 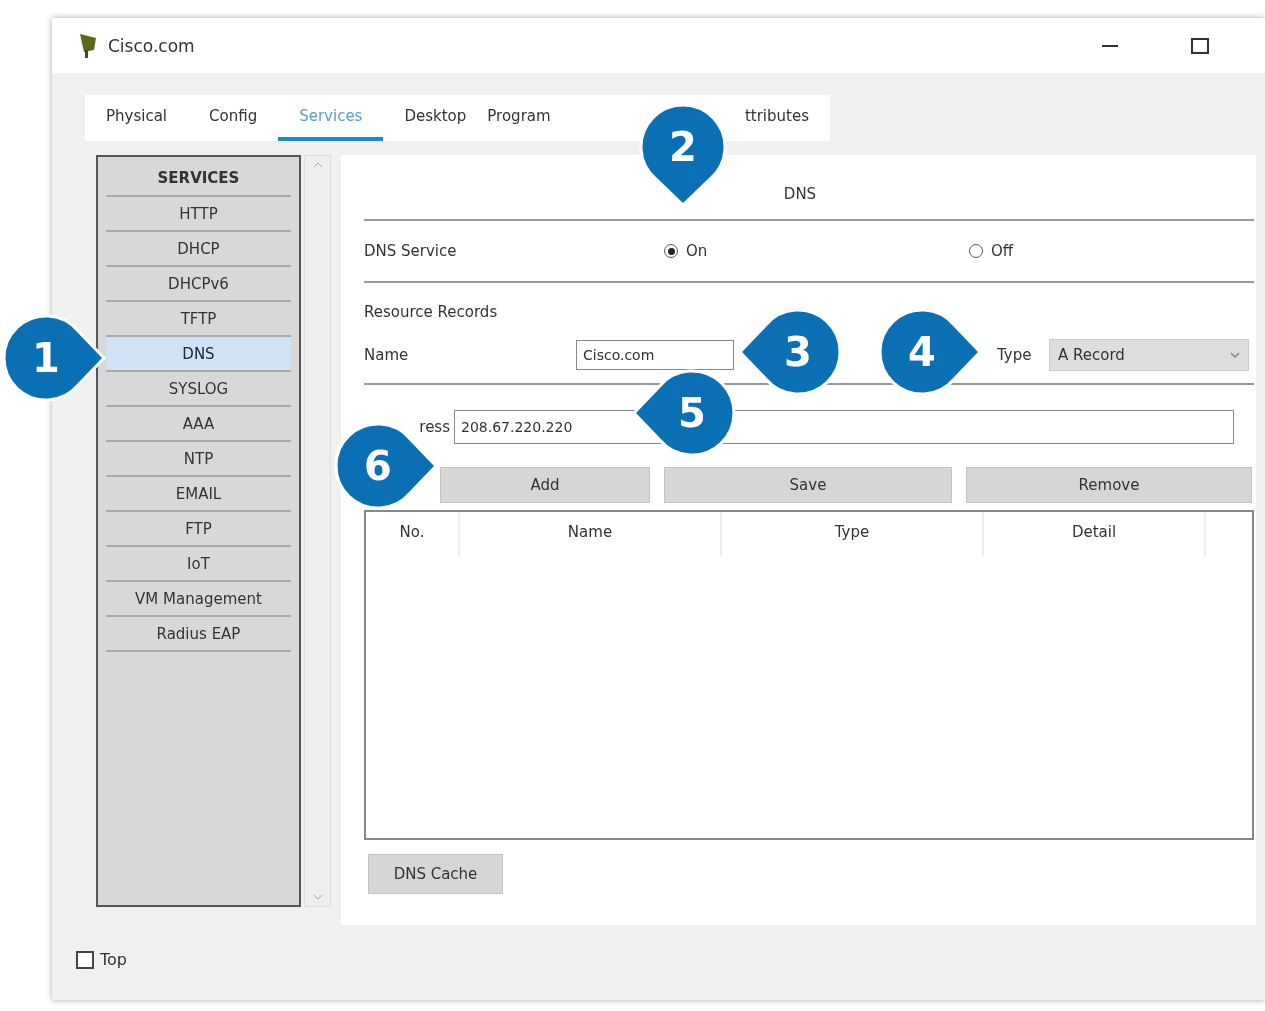 I want to click on column-header: No., so click(x=413, y=534).